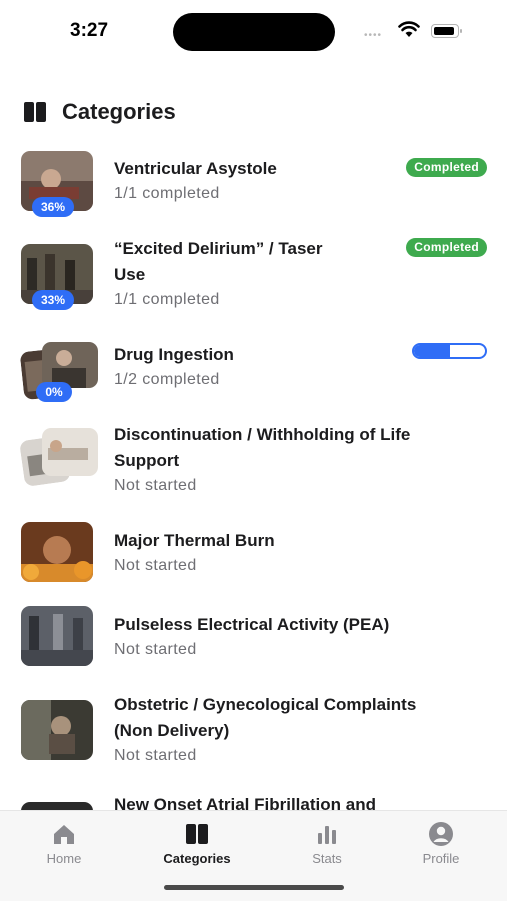  What do you see at coordinates (265, 704) in the screenshot?
I see `category-title: Obstetric / Gynecological Complaints` at bounding box center [265, 704].